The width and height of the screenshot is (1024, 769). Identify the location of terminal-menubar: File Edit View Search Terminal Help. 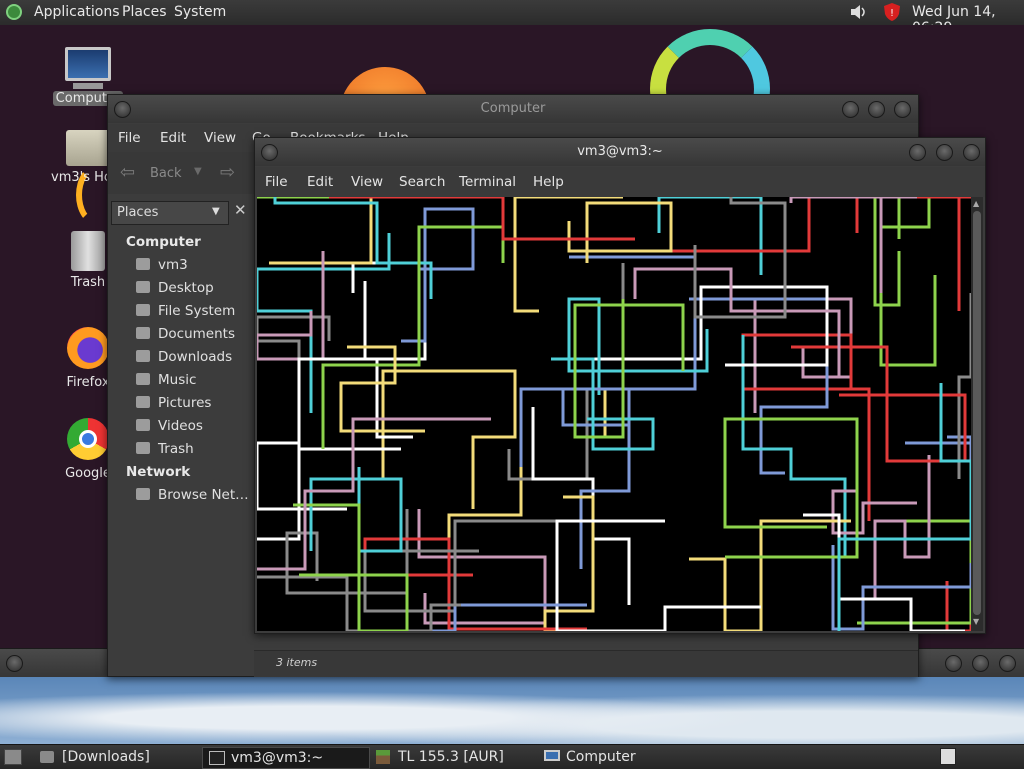
(620, 182).